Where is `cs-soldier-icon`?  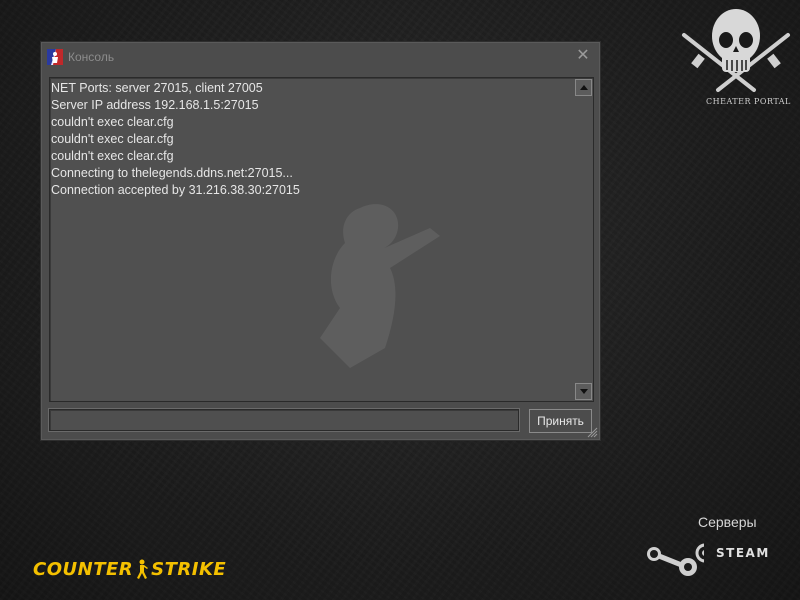 cs-soldier-icon is located at coordinates (142, 569).